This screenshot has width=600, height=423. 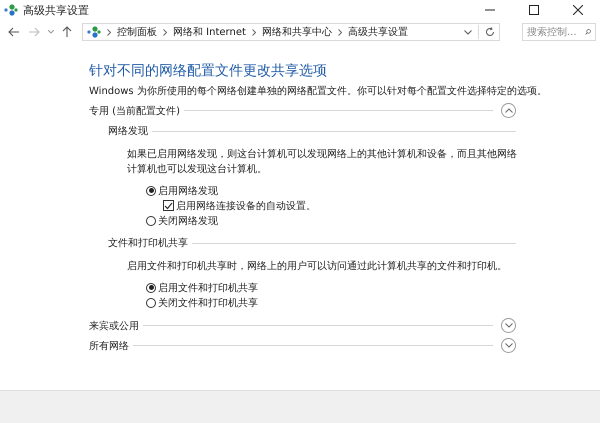 I want to click on profile-title: 专用 (当前配置文件), so click(x=134, y=111).